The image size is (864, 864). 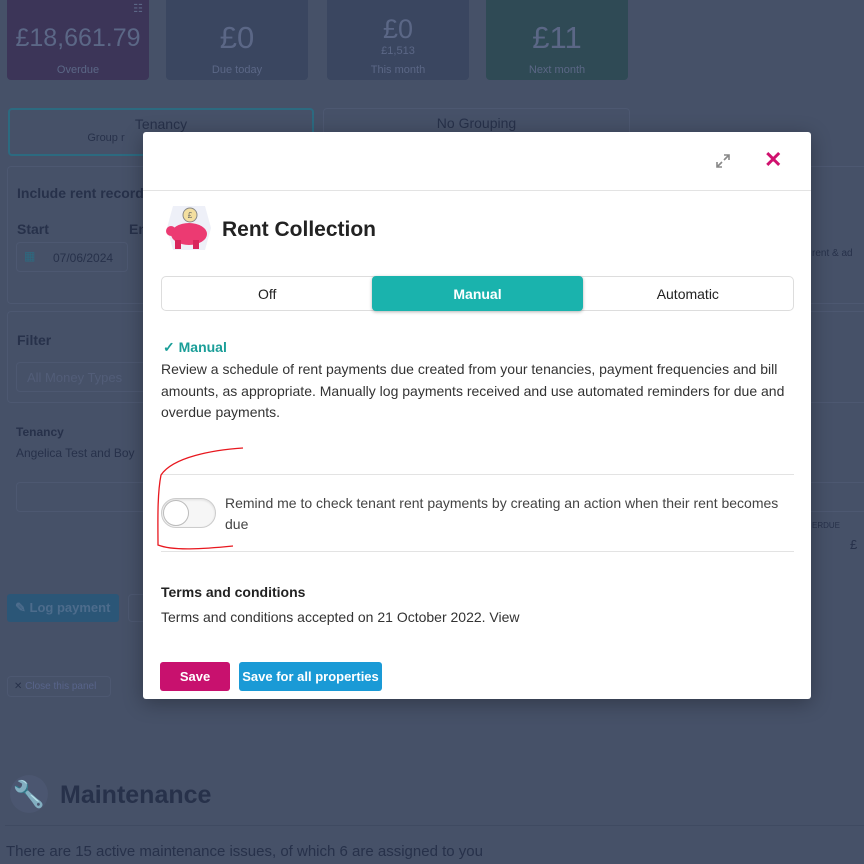 I want to click on wrench-icon: 🔧, so click(x=29, y=794).